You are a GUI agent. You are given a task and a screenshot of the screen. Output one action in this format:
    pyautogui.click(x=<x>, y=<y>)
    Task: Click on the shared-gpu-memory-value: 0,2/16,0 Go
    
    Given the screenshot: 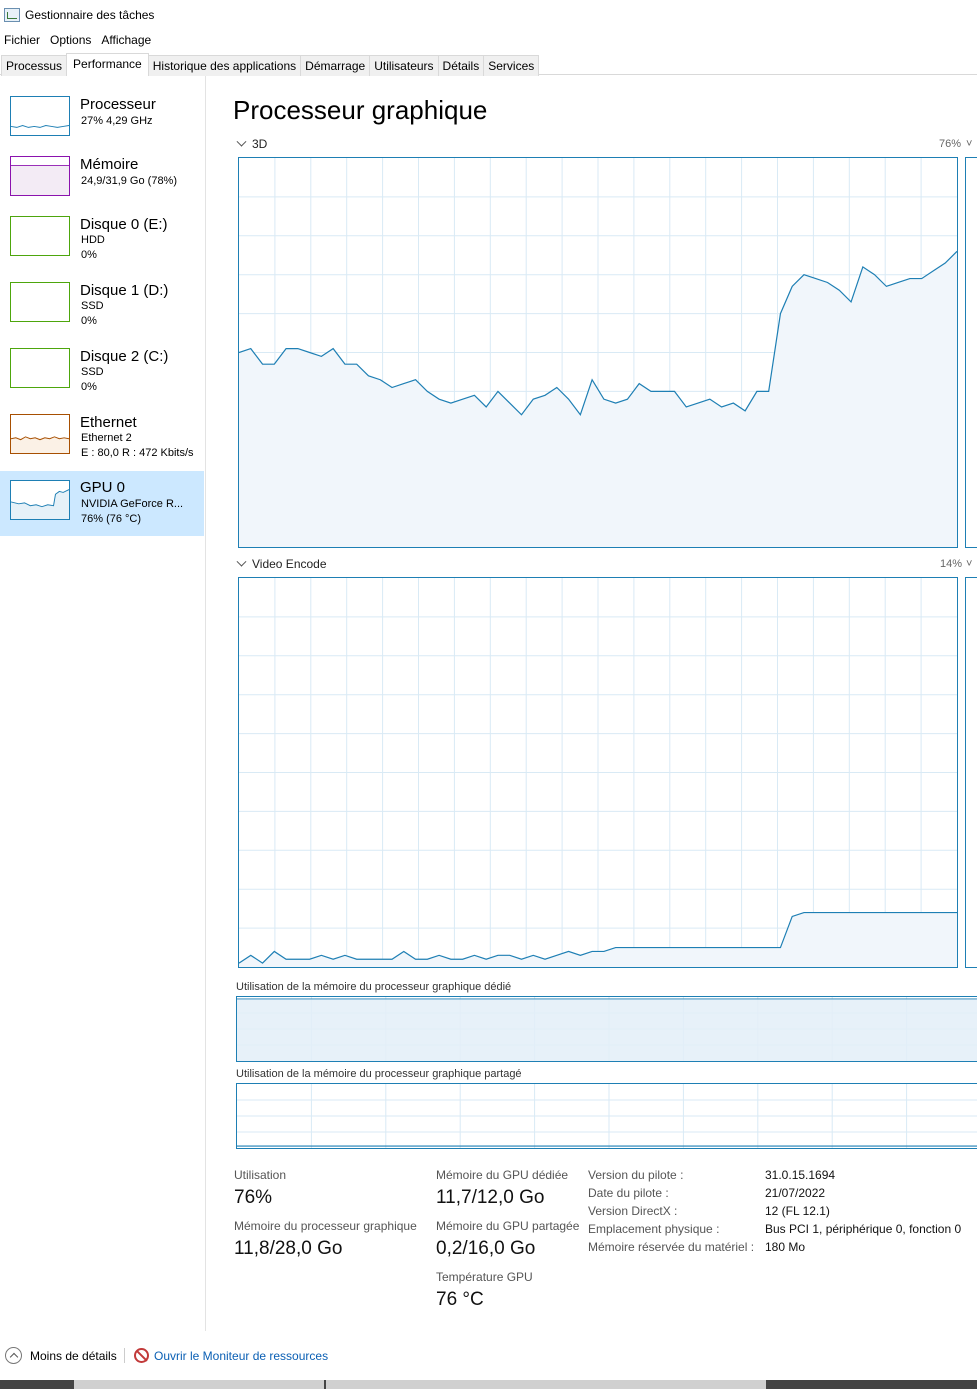 What is the action you would take?
    pyautogui.click(x=486, y=1248)
    